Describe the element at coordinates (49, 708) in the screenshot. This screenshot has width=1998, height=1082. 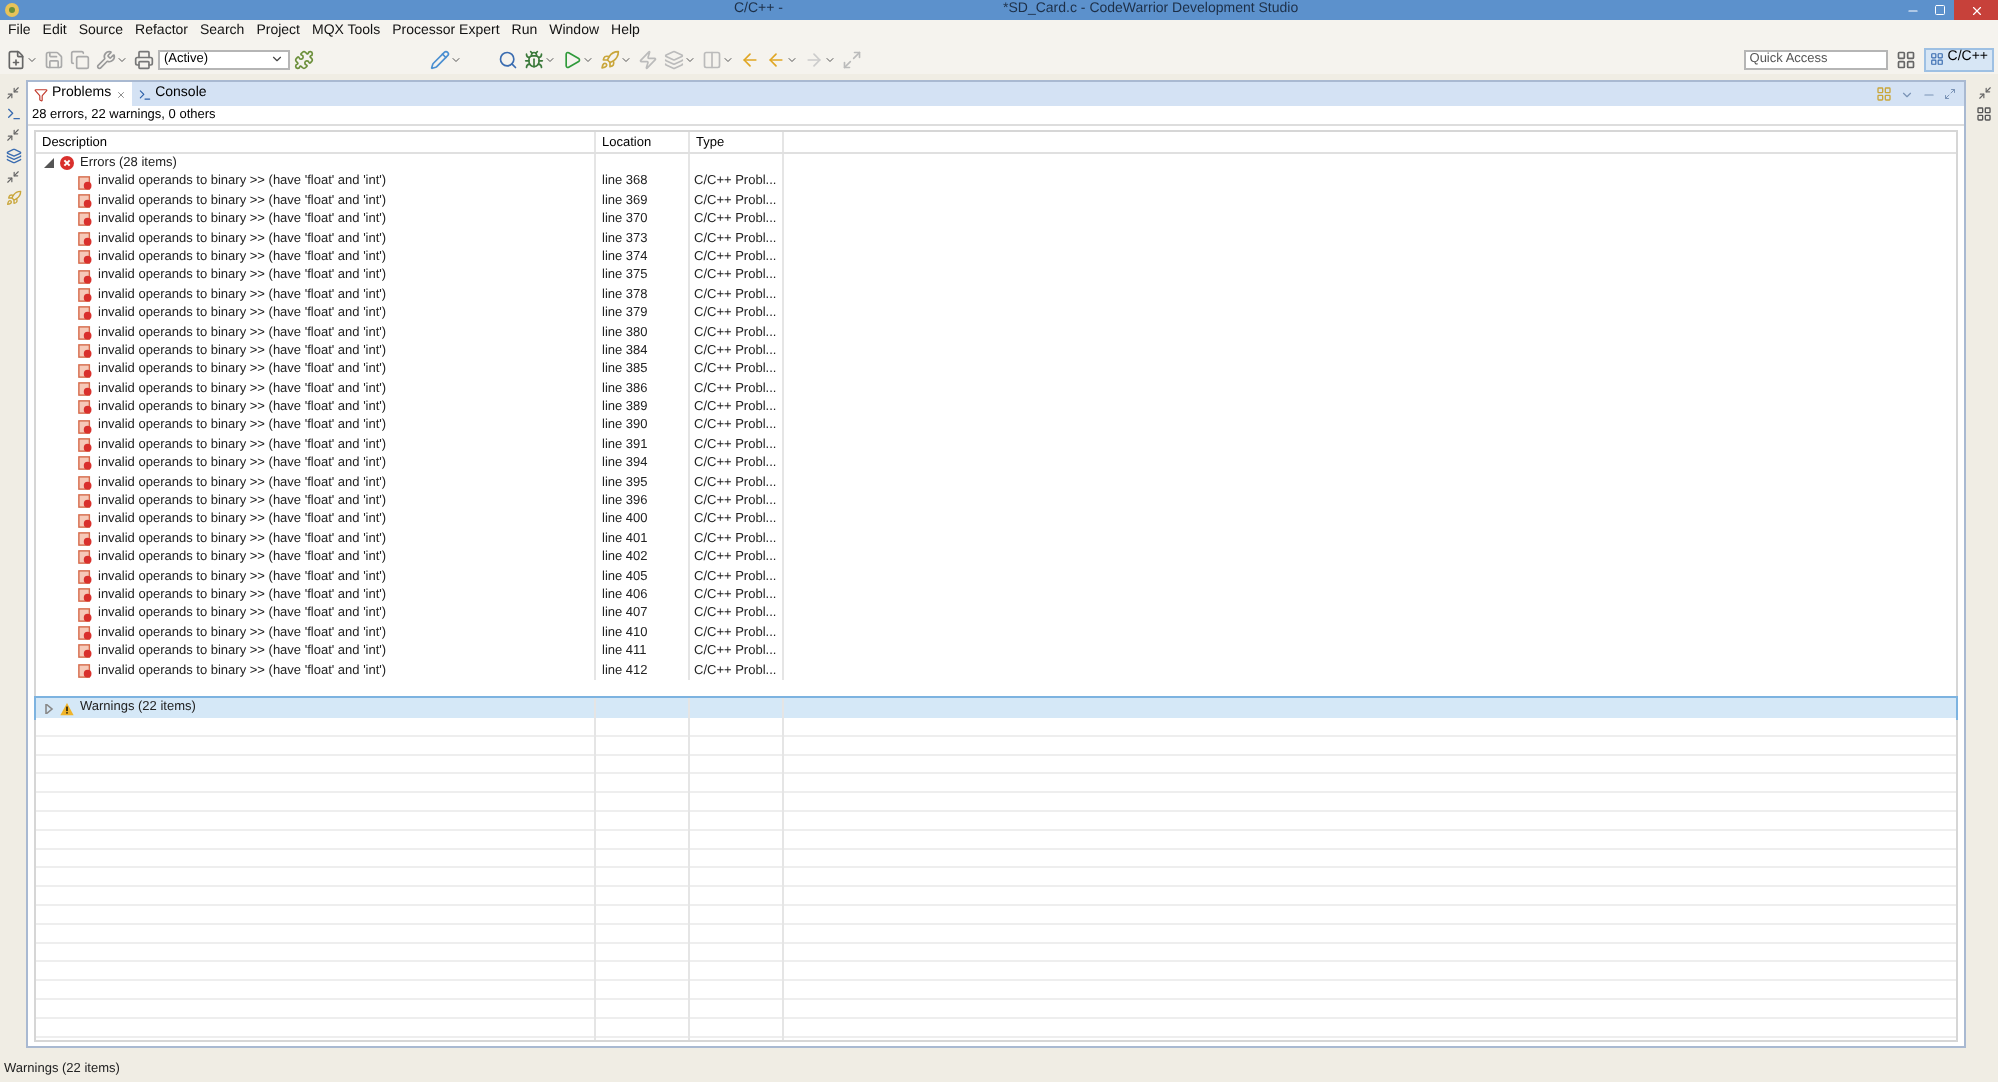
I see `collapsed-icon` at that location.